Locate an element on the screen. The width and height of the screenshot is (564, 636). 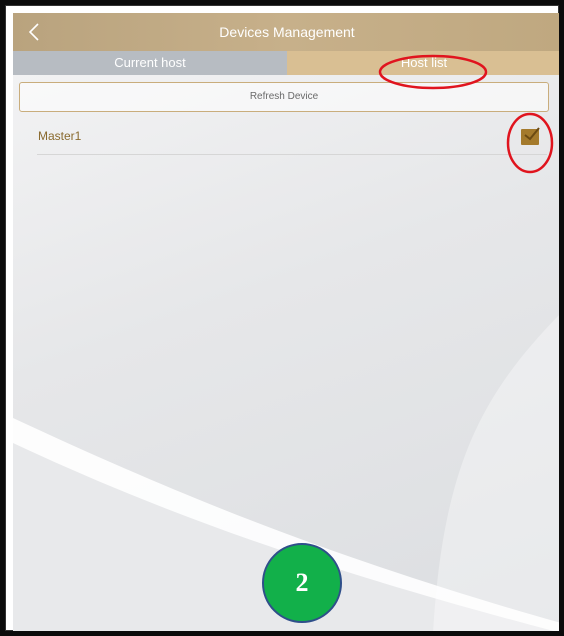
step-number-badge: 2 is located at coordinates (302, 583).